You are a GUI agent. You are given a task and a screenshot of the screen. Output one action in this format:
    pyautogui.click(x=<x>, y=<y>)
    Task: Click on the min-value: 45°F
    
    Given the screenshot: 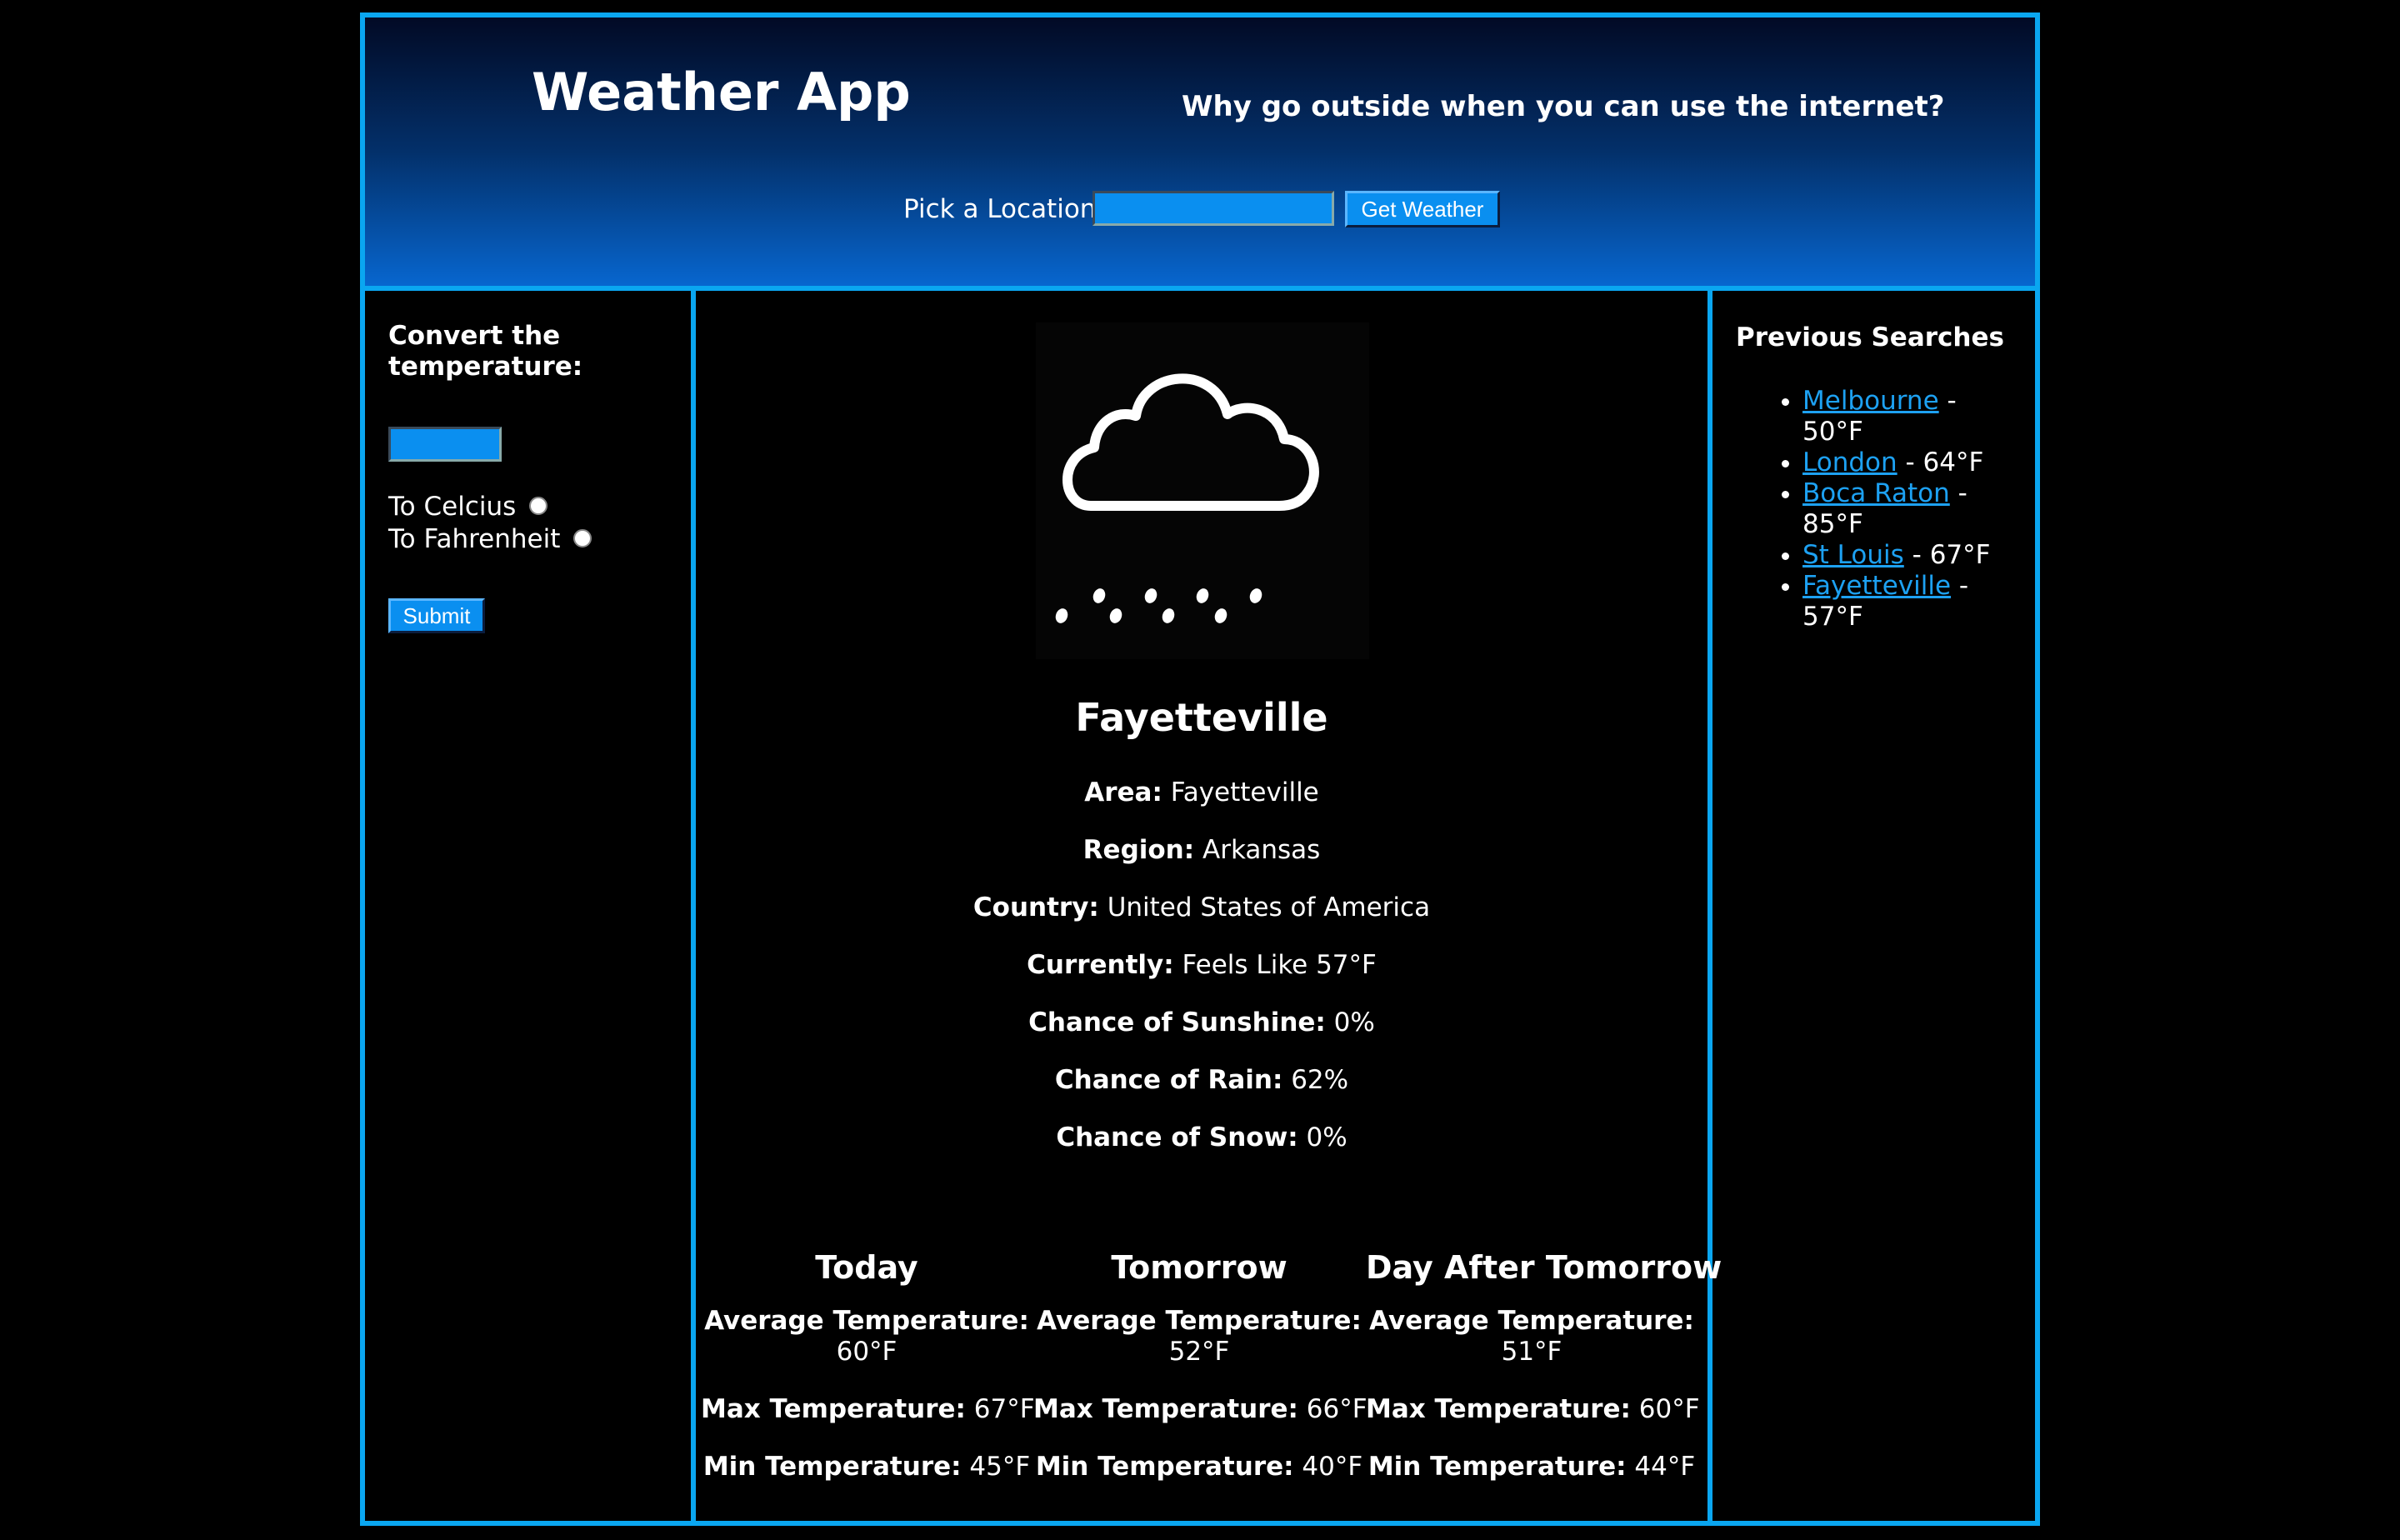 What is the action you would take?
    pyautogui.click(x=1000, y=1467)
    